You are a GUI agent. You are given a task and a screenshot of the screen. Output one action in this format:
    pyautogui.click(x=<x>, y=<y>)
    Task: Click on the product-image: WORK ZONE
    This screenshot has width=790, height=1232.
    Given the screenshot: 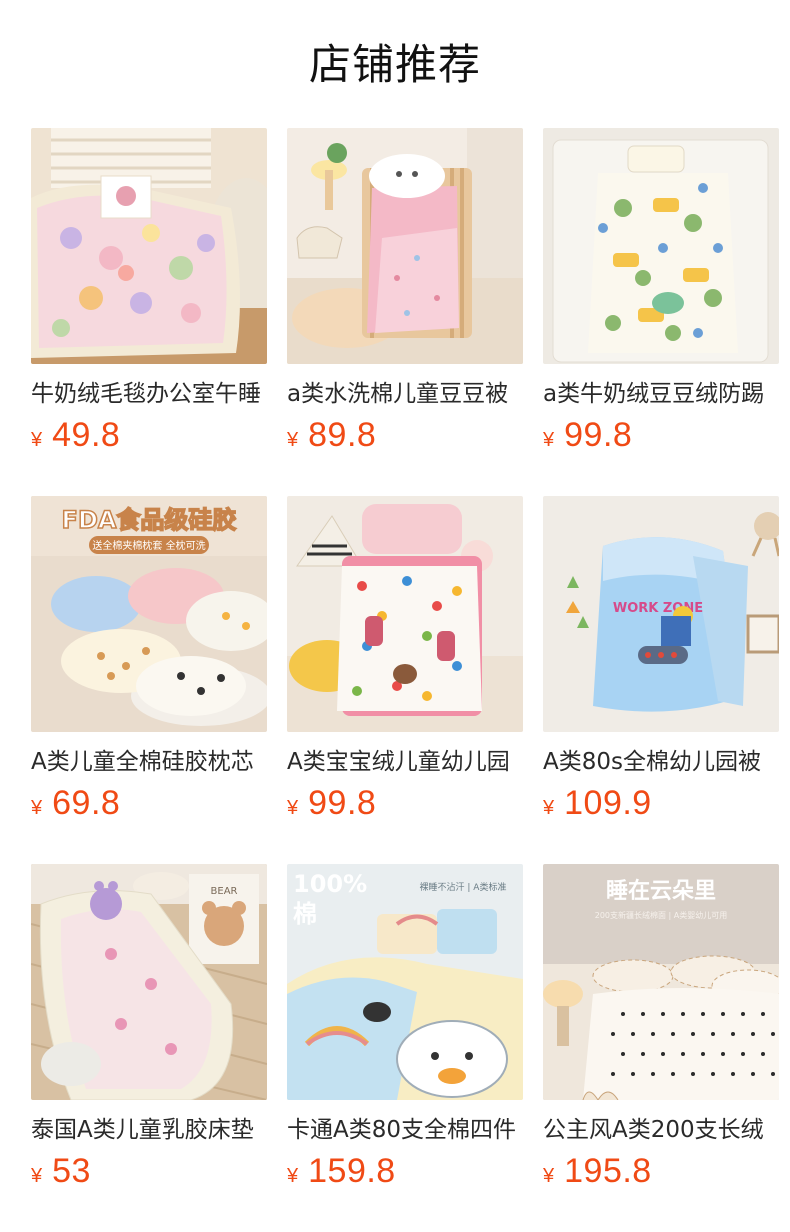 What is the action you would take?
    pyautogui.click(x=661, y=614)
    